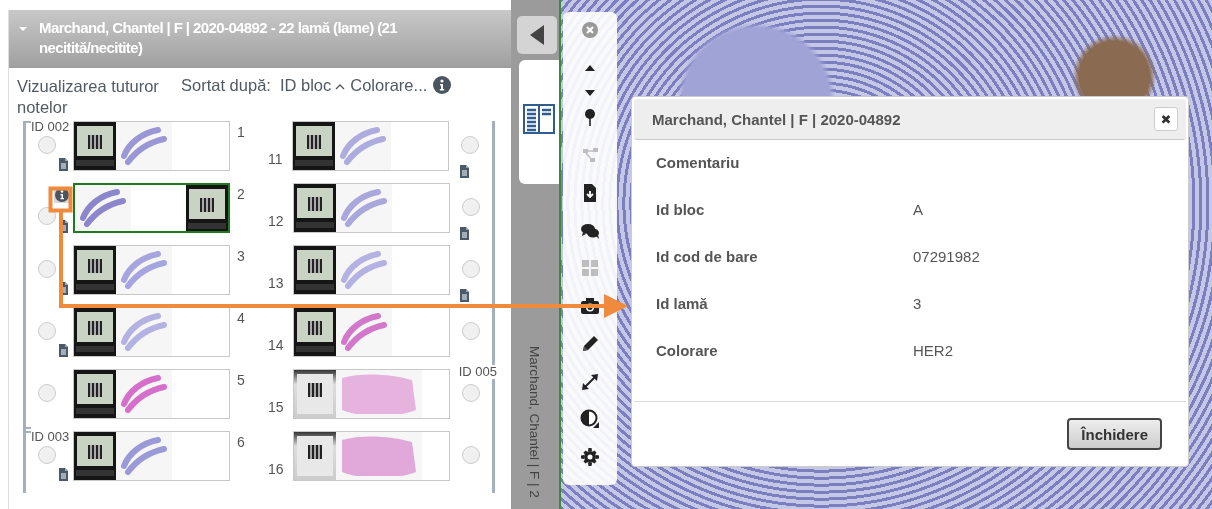 This screenshot has height=509, width=1212. What do you see at coordinates (241, 194) in the screenshot?
I see `slide-number: 2` at bounding box center [241, 194].